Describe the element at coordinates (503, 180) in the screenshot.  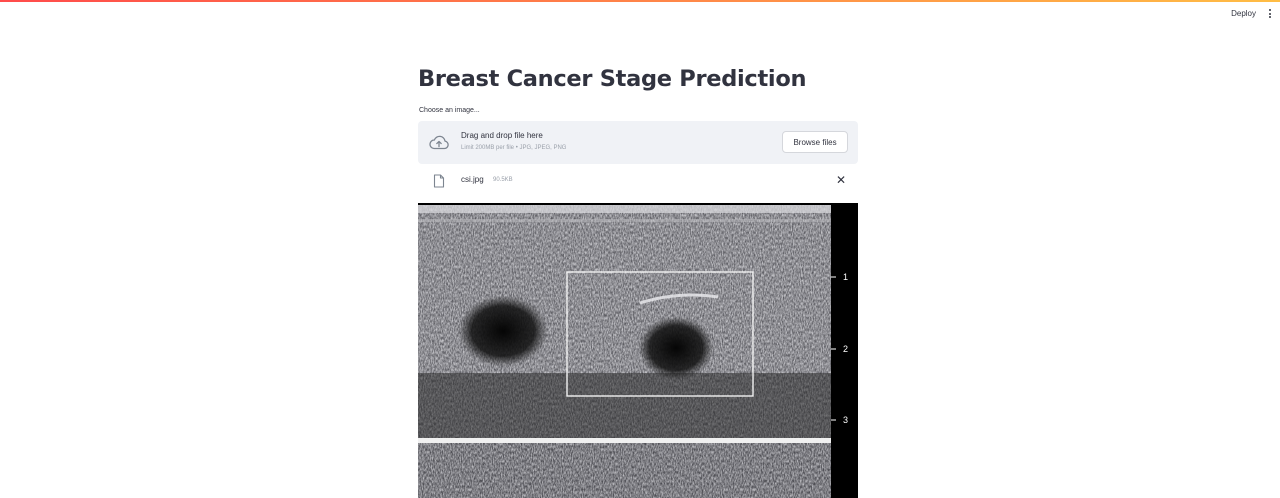
I see `file-size: 90.5KB` at that location.